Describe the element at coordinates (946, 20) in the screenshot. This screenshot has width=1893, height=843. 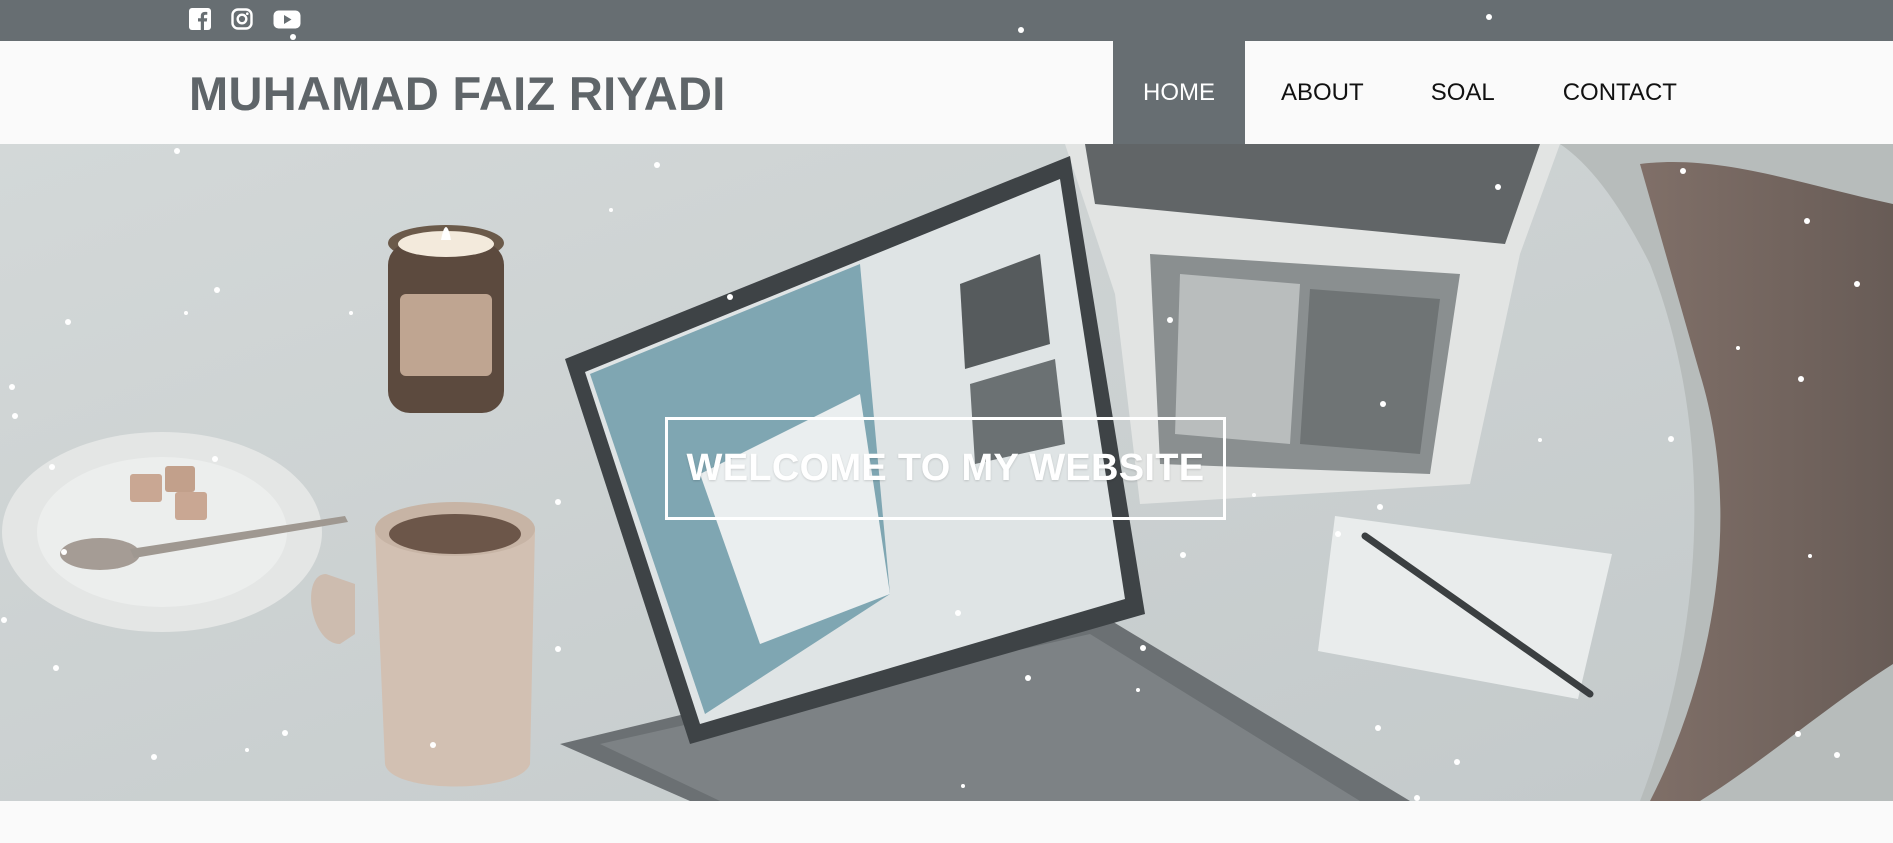
I see `top-bar` at that location.